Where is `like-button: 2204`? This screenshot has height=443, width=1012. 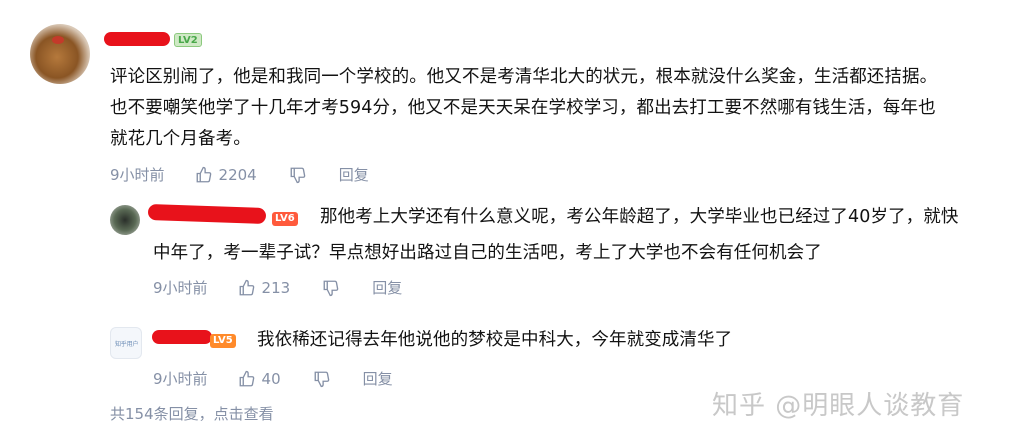
like-button: 2204 is located at coordinates (226, 175).